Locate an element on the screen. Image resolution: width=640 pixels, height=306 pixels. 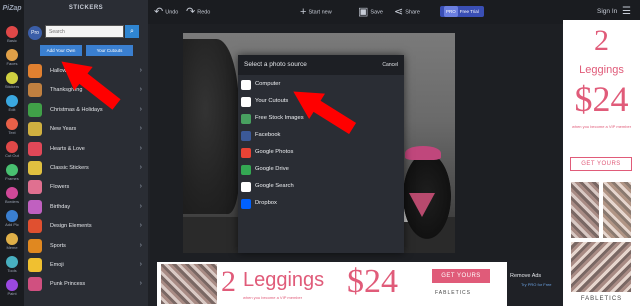
source-option: Google Photos is located at coordinates (321, 152).